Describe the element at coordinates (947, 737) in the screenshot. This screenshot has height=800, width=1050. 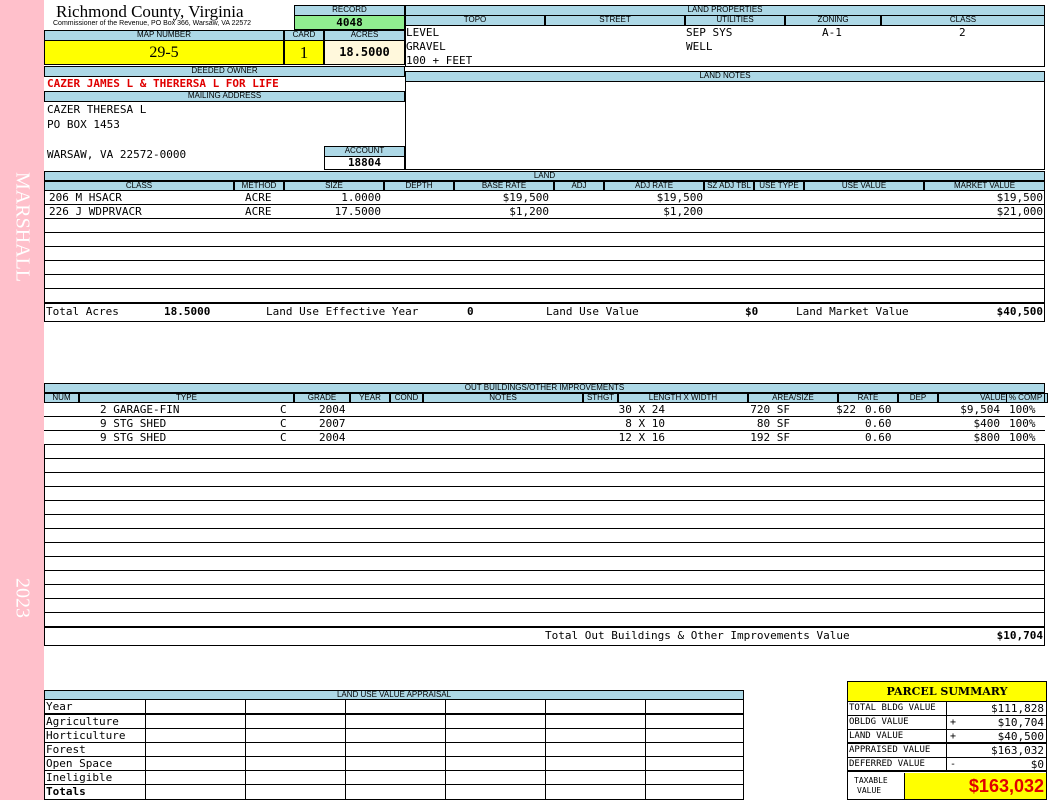
I see `summary-land-row: LAND VALUE + $40,500` at that location.